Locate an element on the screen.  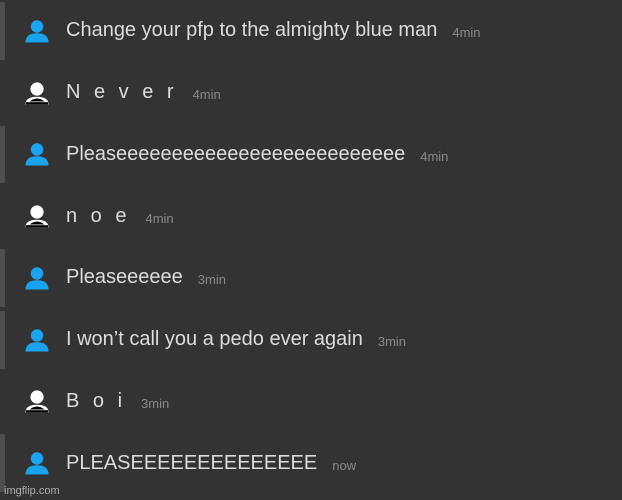
message-text: B o i is located at coordinates (96, 400).